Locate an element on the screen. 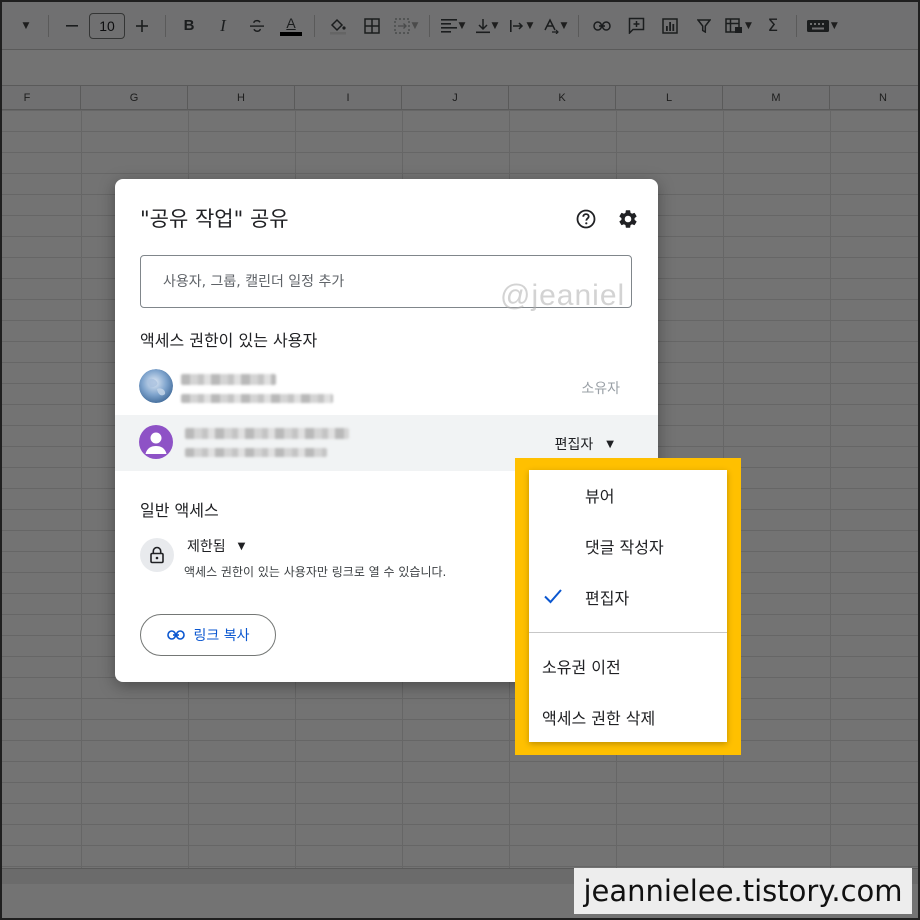 This screenshot has height=920, width=920. role-menu: 뷰어 댓글 작성자 편집자 소유권 이전 액세스 권한 삭제 is located at coordinates (628, 606).